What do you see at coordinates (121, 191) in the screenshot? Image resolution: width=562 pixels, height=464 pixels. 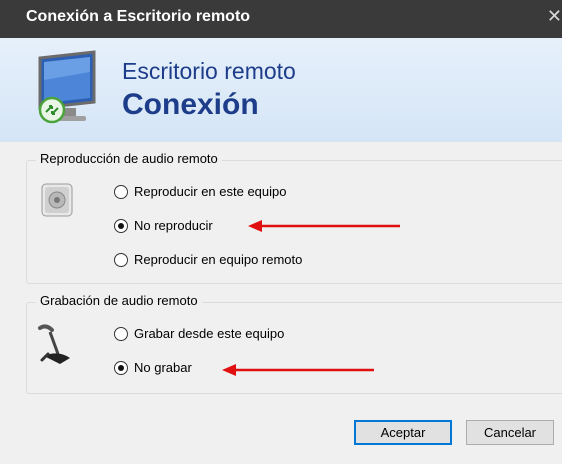 I see `radio-play-local` at bounding box center [121, 191].